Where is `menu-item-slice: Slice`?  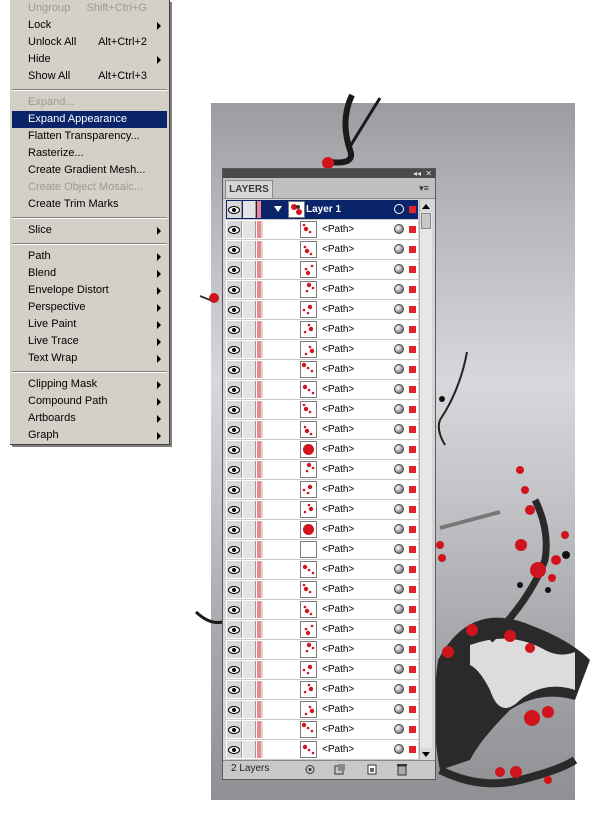 menu-item-slice: Slice is located at coordinates (89, 230).